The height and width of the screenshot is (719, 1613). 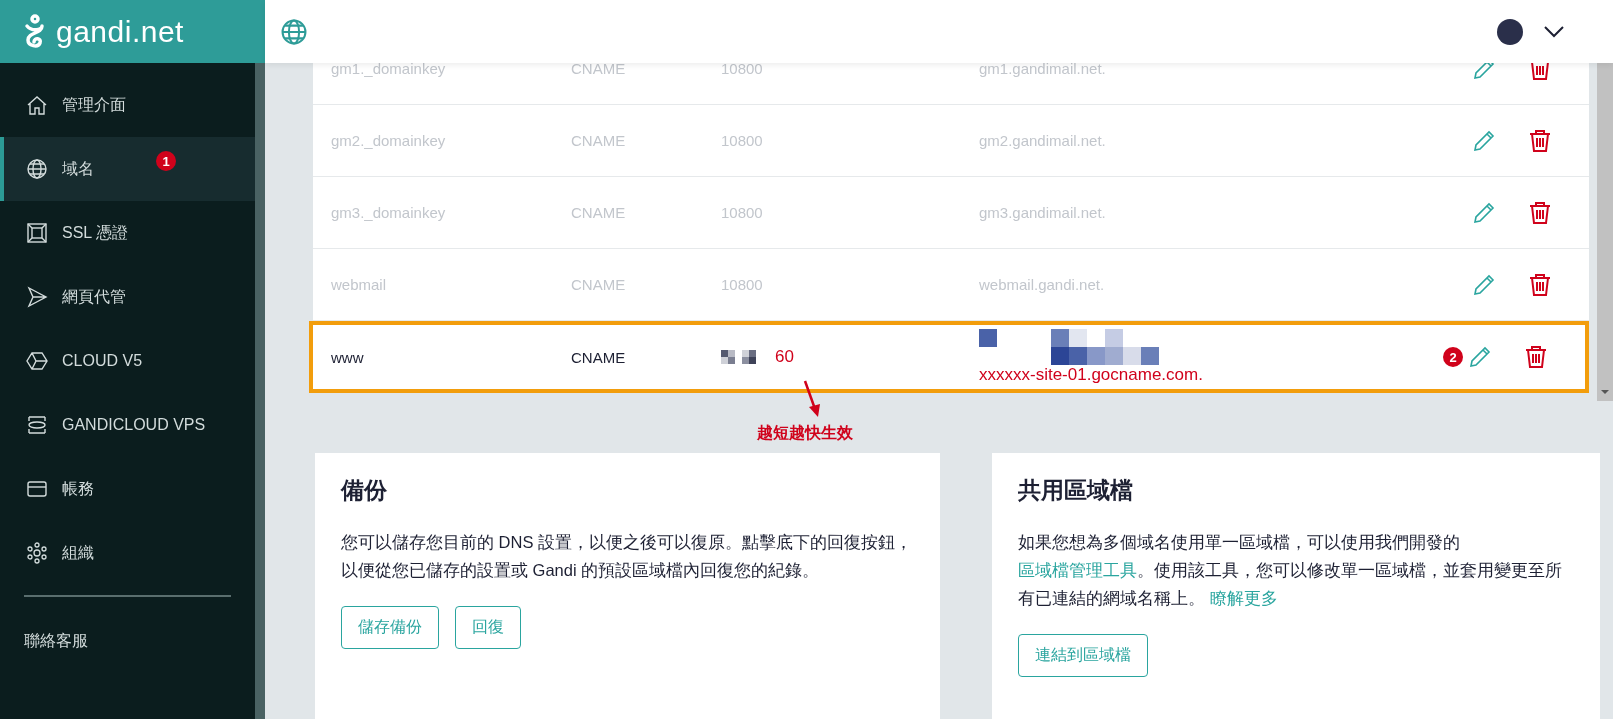 What do you see at coordinates (359, 284) in the screenshot?
I see `table-cell-text: webmail` at bounding box center [359, 284].